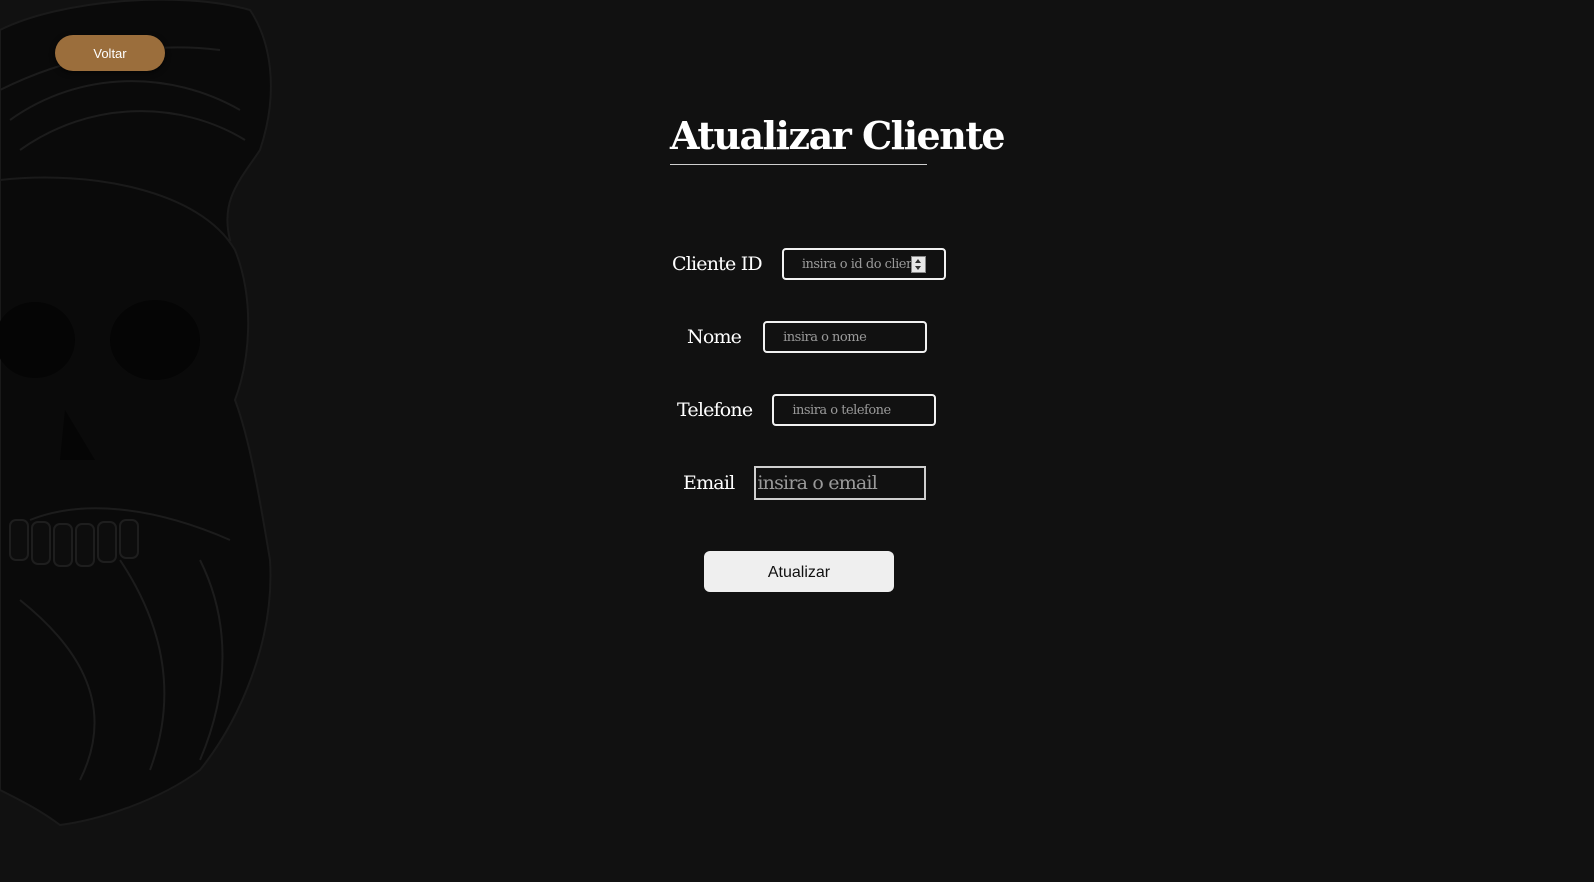 The height and width of the screenshot is (882, 1594). Describe the element at coordinates (715, 410) in the screenshot. I see `telefone-label: Telefone` at that location.